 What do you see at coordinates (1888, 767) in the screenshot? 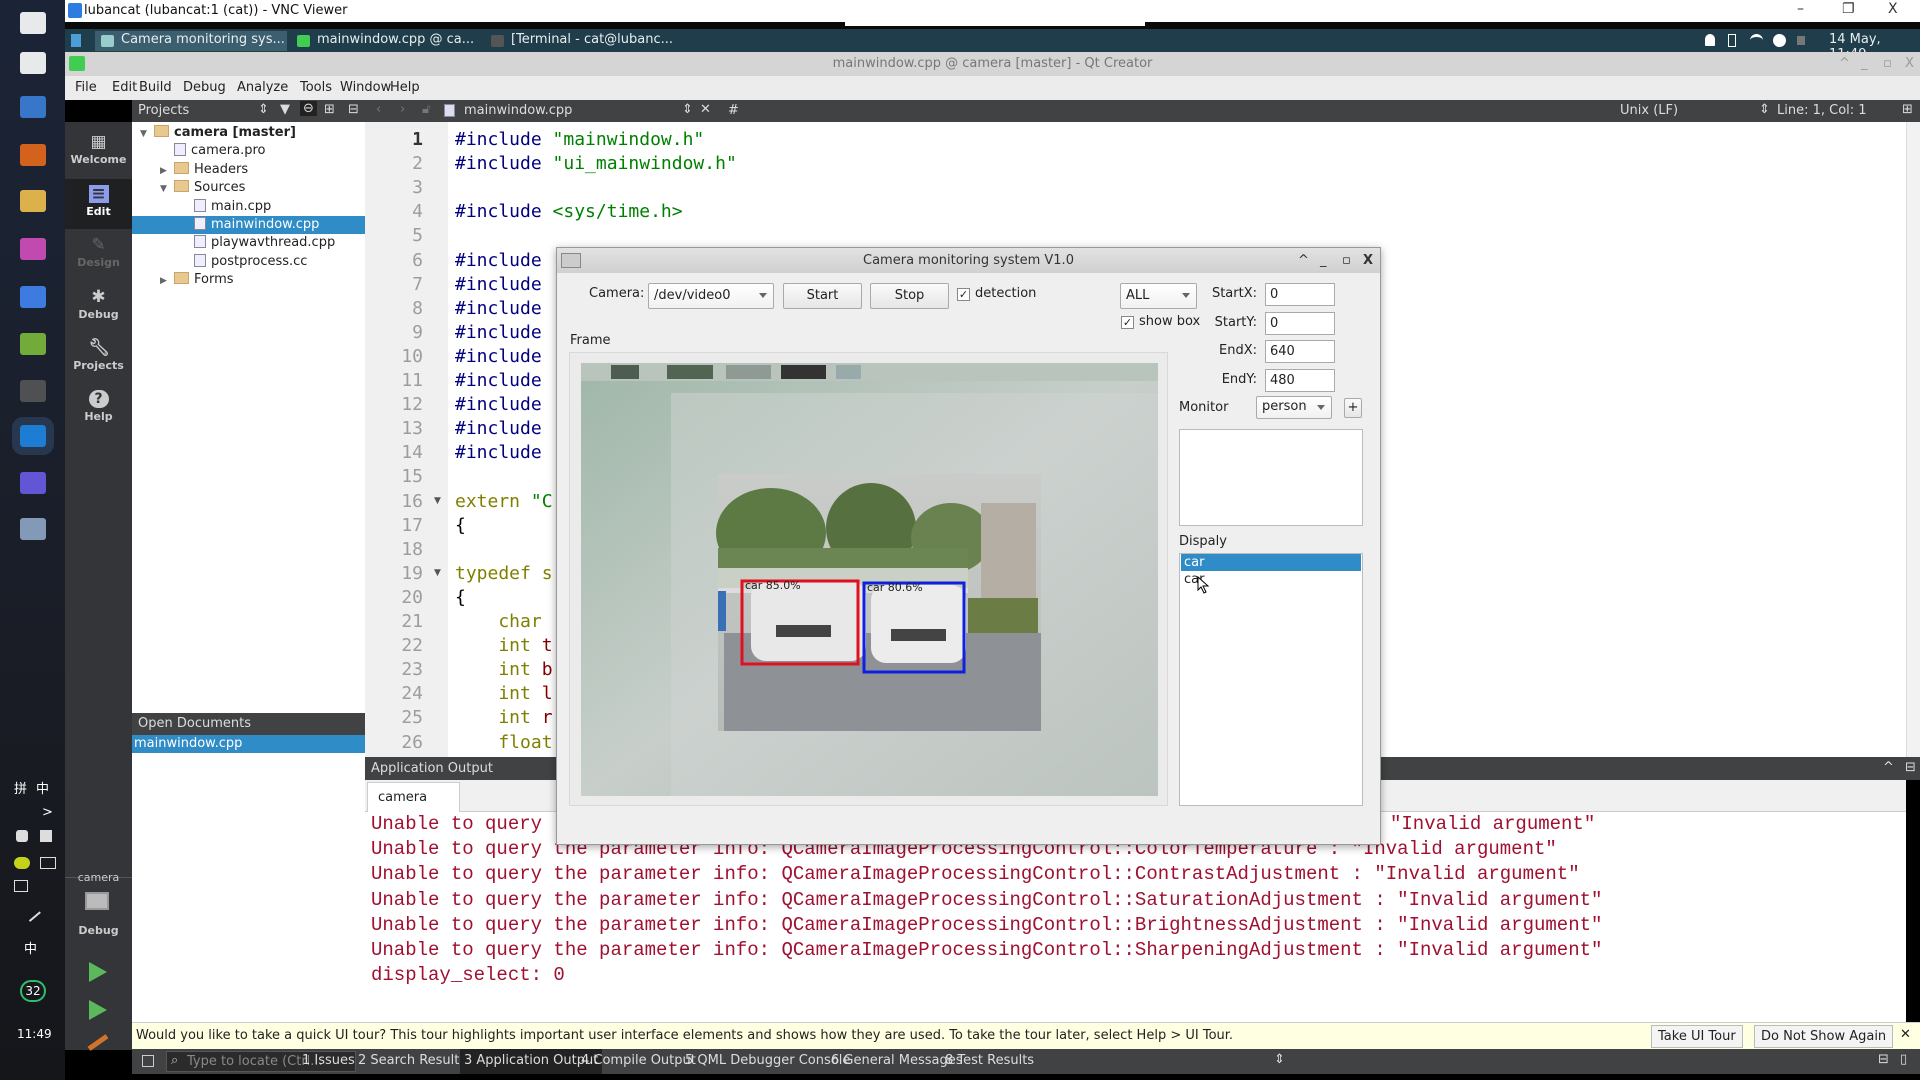
I see `collapse-pane-icon: ^` at bounding box center [1888, 767].